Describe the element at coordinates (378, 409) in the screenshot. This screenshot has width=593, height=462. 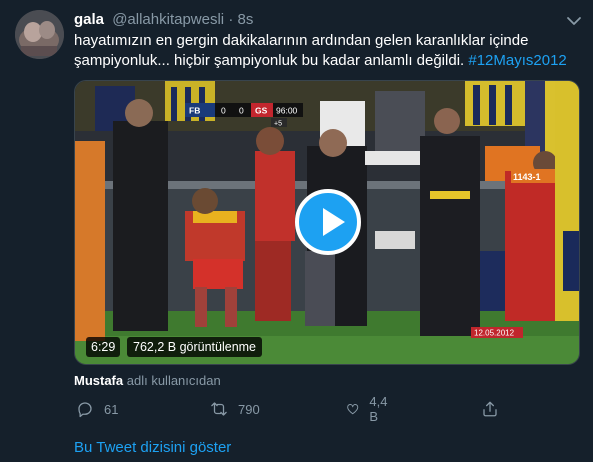
I see `like-count: 4,4 B` at that location.